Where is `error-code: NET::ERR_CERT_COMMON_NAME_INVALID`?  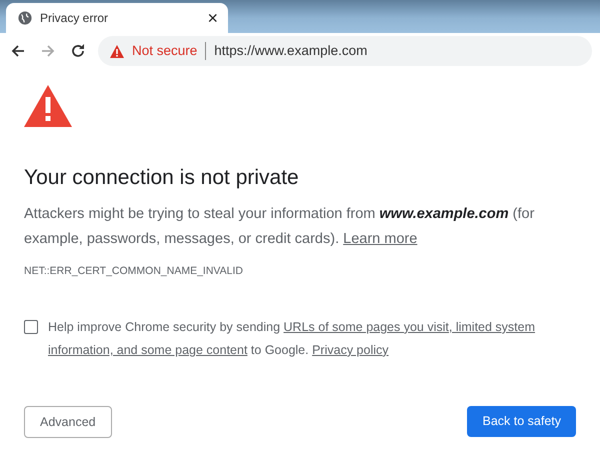 error-code: NET::ERR_CERT_COMMON_NAME_INVALID is located at coordinates (134, 272).